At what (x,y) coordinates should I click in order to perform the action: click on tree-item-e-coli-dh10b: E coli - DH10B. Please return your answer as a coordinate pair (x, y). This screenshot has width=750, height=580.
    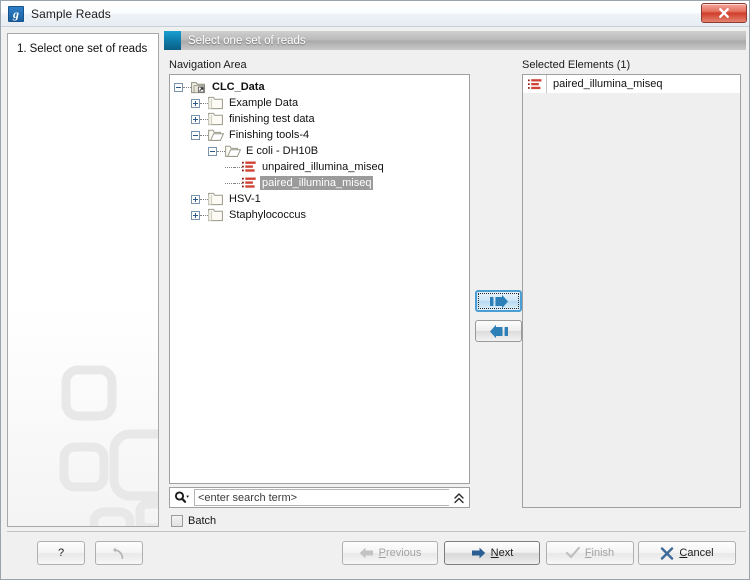
    Looking at the image, I should click on (321, 151).